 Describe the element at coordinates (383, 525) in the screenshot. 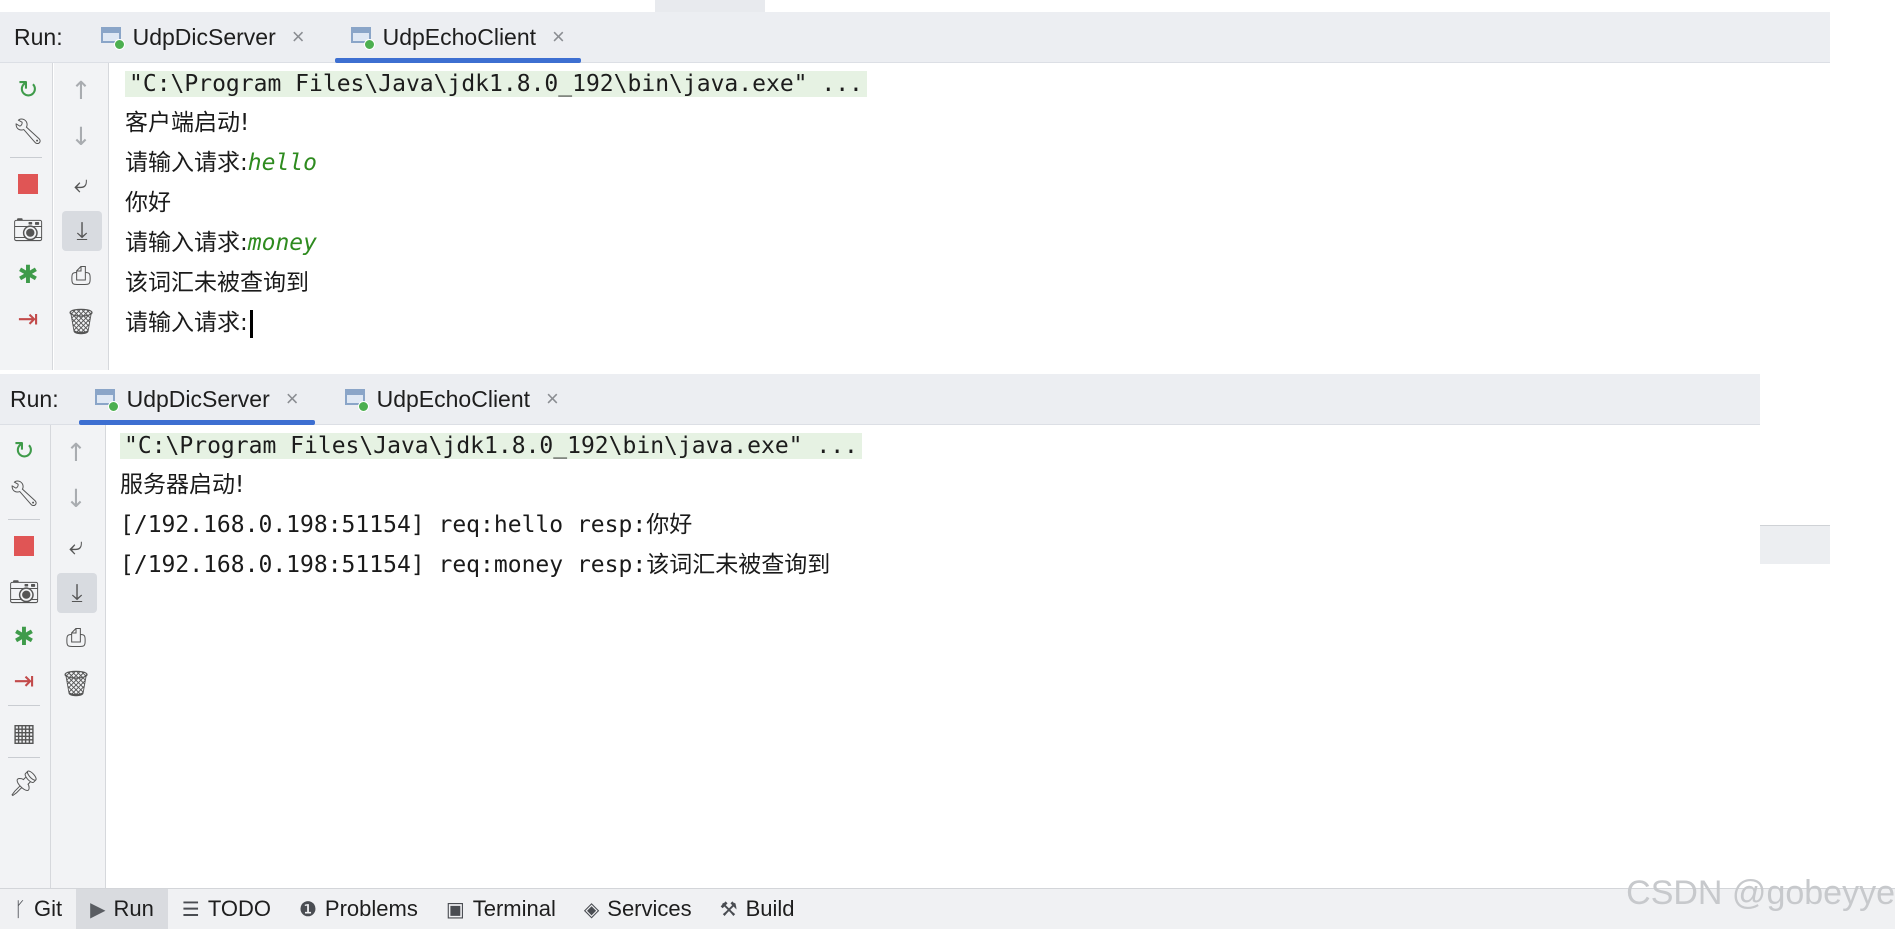

I see `log-text: [/192.168.0.198:51154] req:hello resp:` at that location.